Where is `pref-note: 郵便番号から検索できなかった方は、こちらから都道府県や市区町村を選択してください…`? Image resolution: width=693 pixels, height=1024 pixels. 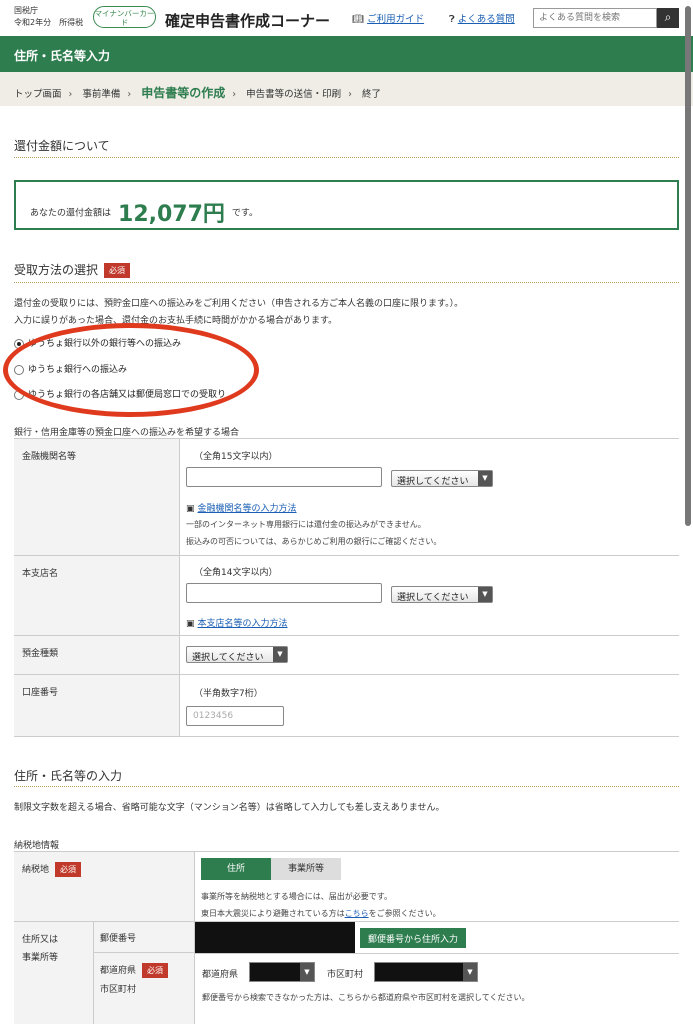
pref-note: 郵便番号から検索できなかった方は、こちらから都道府県や市区町村を選択してください… is located at coordinates (366, 997).